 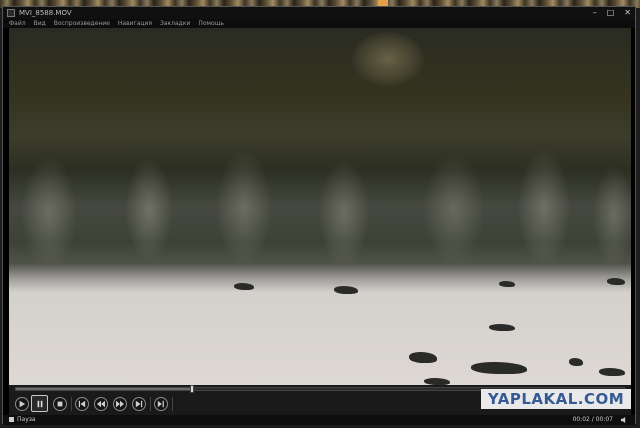 I want to click on maximize-icon: □, so click(x=611, y=13).